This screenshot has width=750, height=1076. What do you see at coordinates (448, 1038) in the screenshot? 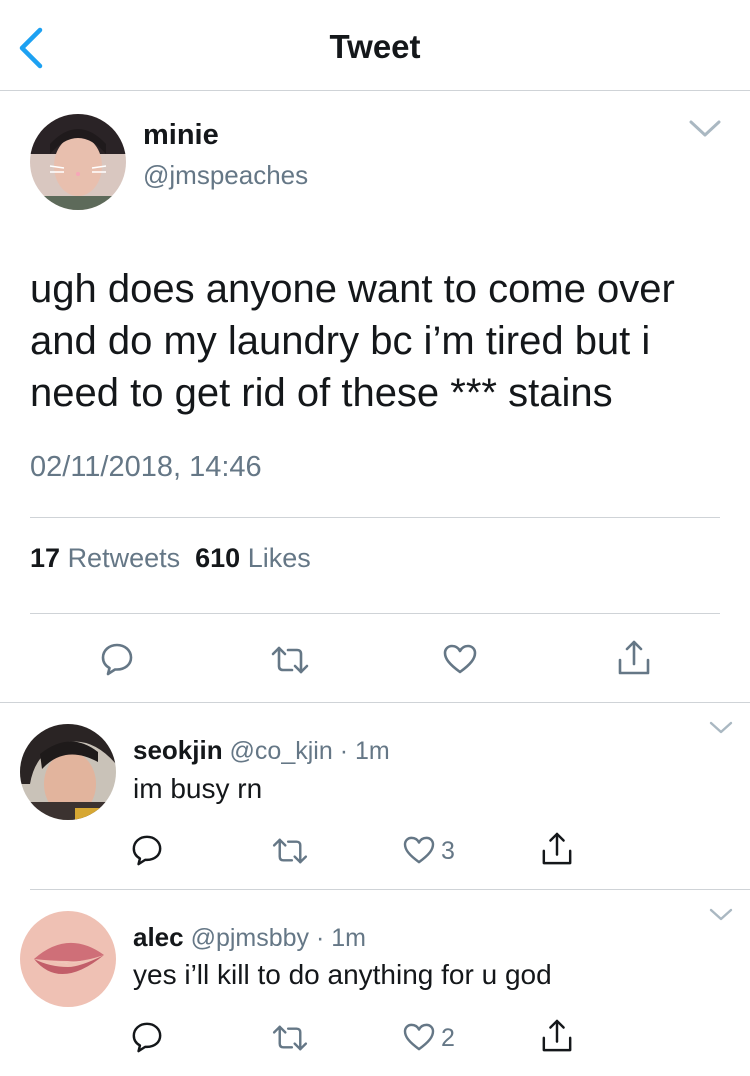
I see `like-count: 2` at bounding box center [448, 1038].